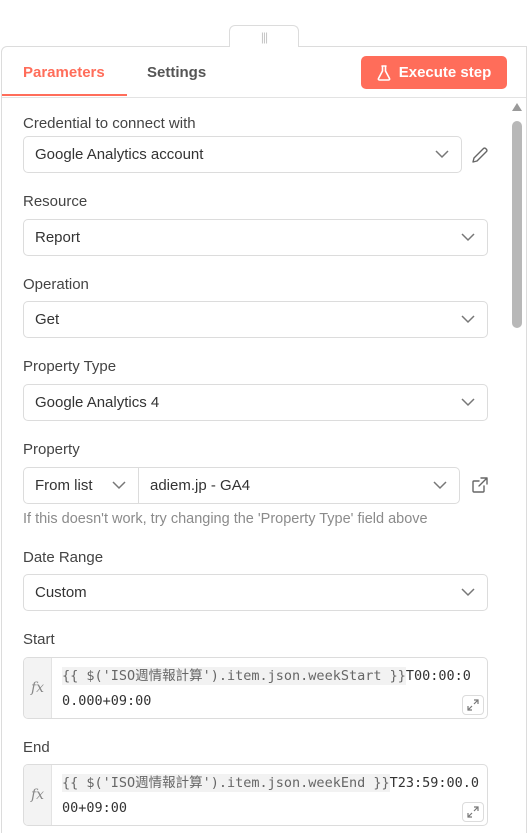 The image size is (527, 833). I want to click on date-range-label: Date Range, so click(63, 557).